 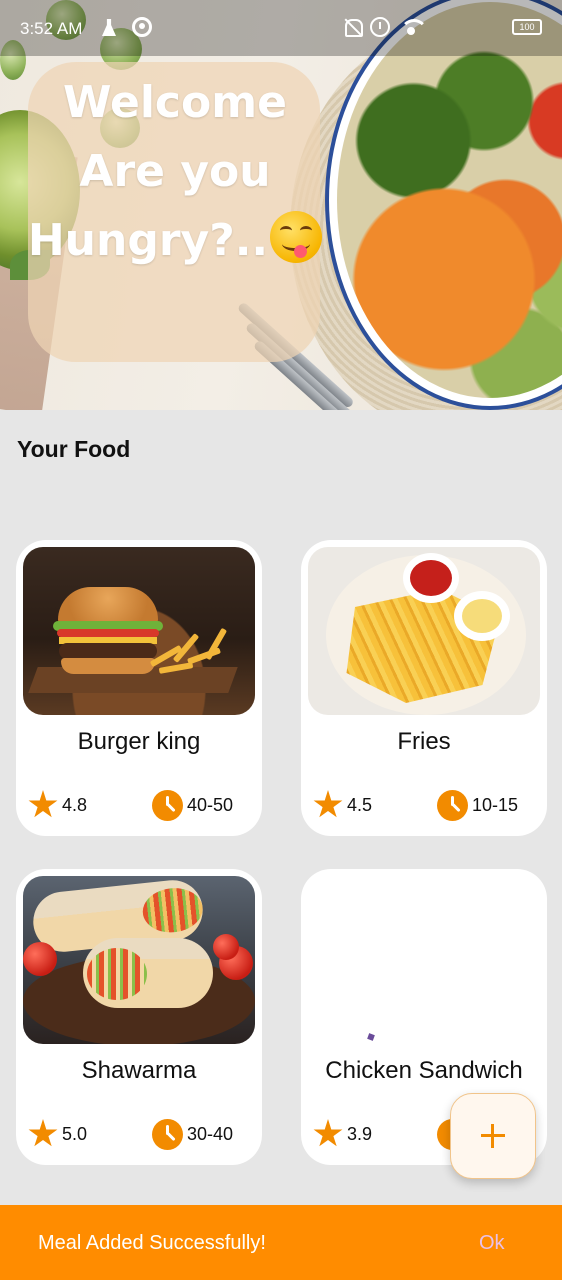 I want to click on food-card-shawarma: Shawarma 5.0 30-40, so click(x=139, y=1017).